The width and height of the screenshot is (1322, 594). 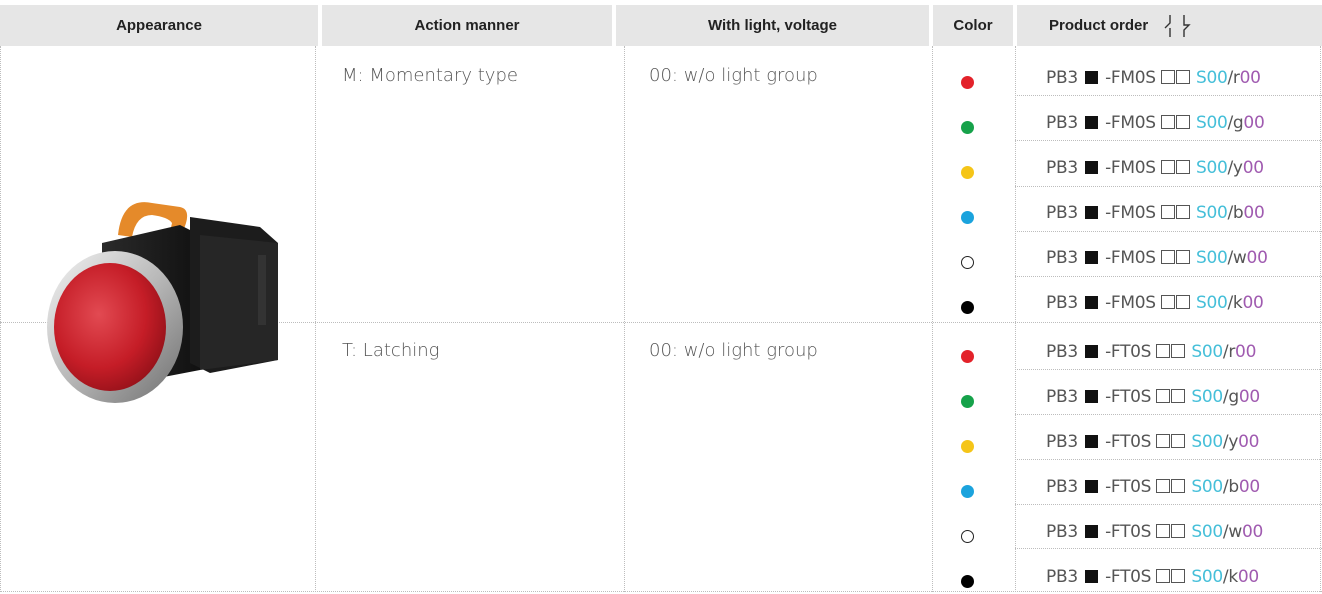 I want to click on table-bottom-border, so click(x=661, y=591).